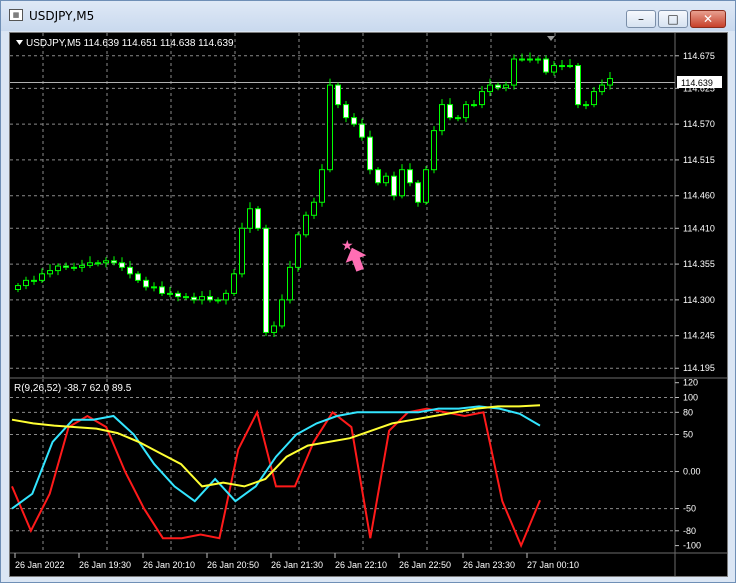  Describe the element at coordinates (553, 565) in the screenshot. I see `time-label: 27 Jan 00:10` at that location.